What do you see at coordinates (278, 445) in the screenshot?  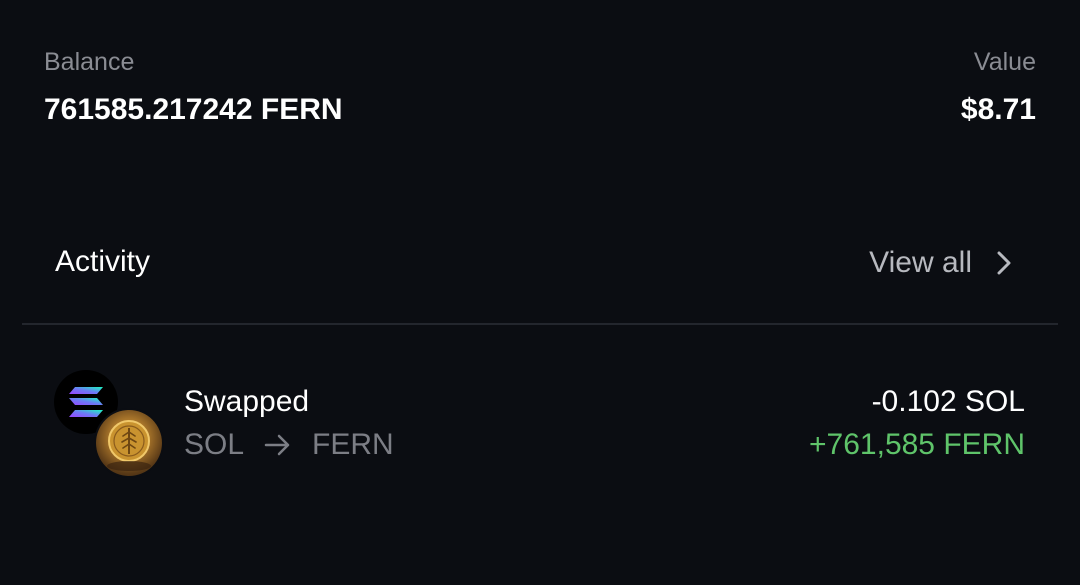 I see `arrow-right-icon` at bounding box center [278, 445].